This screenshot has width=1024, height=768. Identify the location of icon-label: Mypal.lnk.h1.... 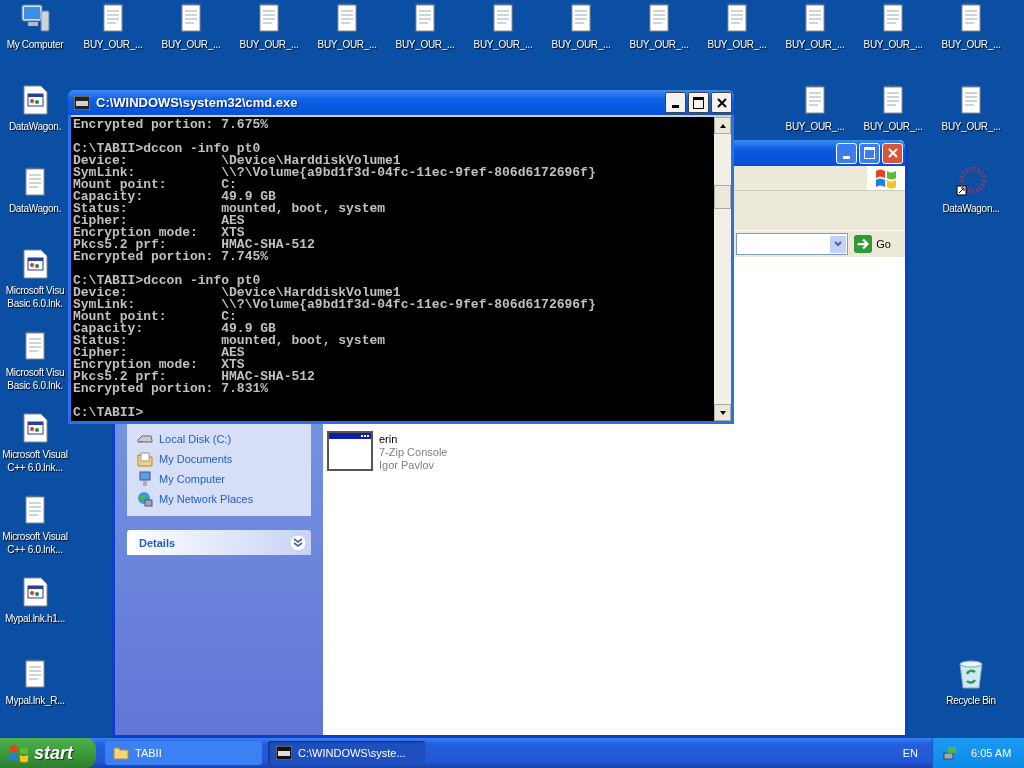
(35, 618).